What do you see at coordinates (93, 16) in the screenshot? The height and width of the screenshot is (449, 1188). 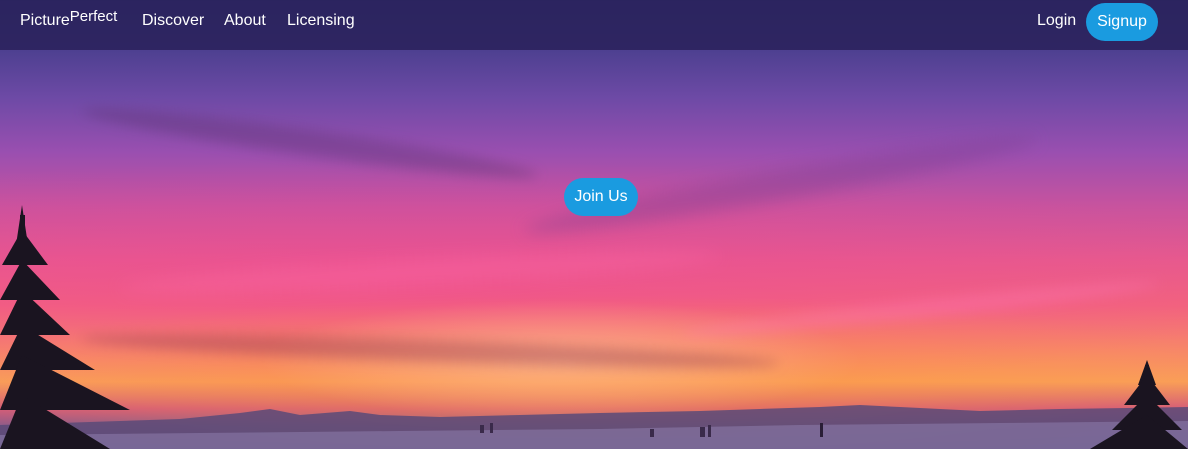 I see `brand-superscript: Perfect` at bounding box center [93, 16].